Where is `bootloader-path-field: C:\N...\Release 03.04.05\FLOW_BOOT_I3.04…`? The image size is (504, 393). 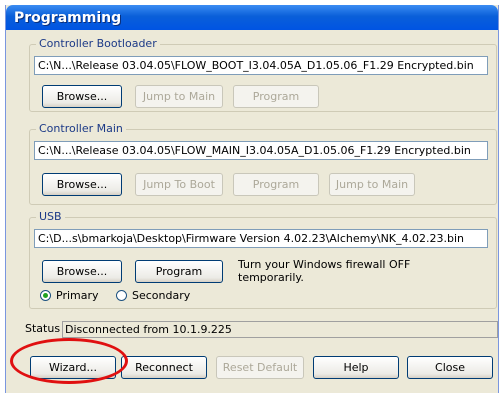 bootloader-path-field: C:\N...\Release 03.04.05\FLOW_BOOT_I3.04… is located at coordinates (261, 65).